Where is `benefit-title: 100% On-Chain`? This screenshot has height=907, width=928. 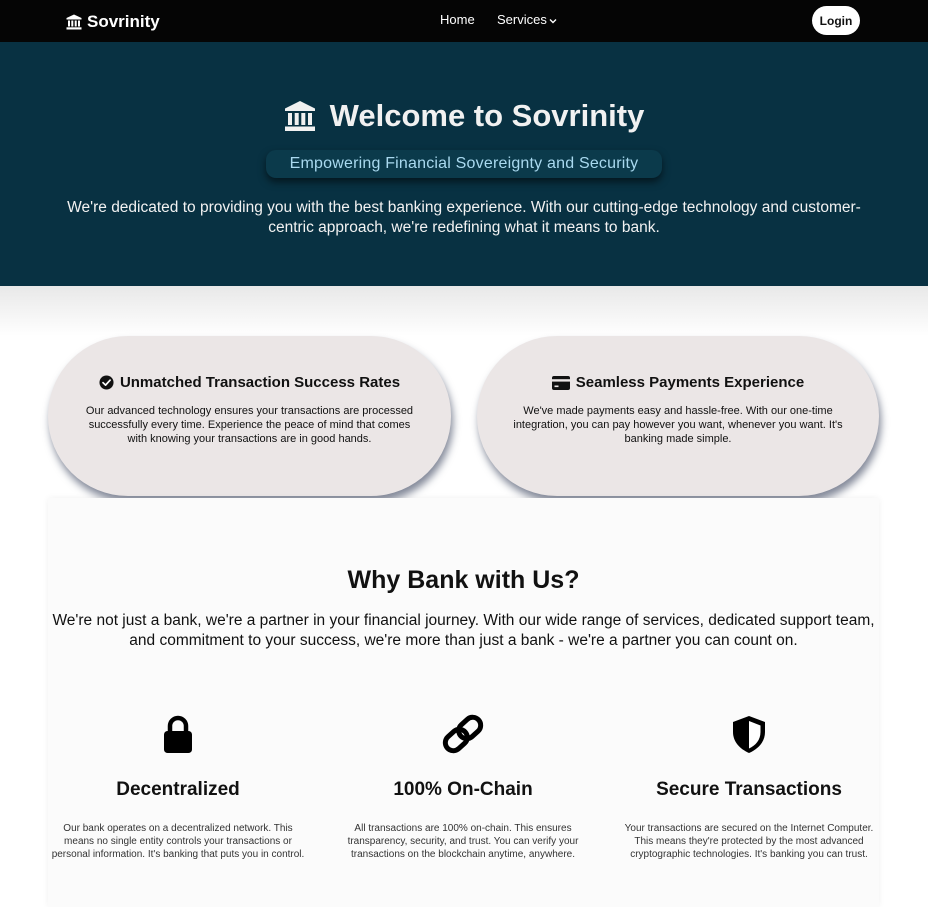
benefit-title: 100% On-Chain is located at coordinates (463, 789).